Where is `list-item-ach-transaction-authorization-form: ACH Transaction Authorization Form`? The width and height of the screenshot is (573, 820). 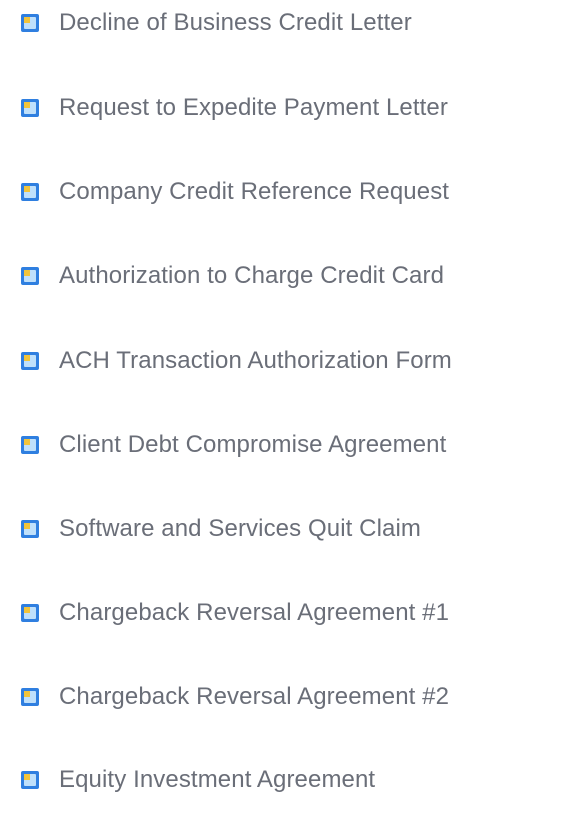 list-item-ach-transaction-authorization-form: ACH Transaction Authorization Form is located at coordinates (286, 361).